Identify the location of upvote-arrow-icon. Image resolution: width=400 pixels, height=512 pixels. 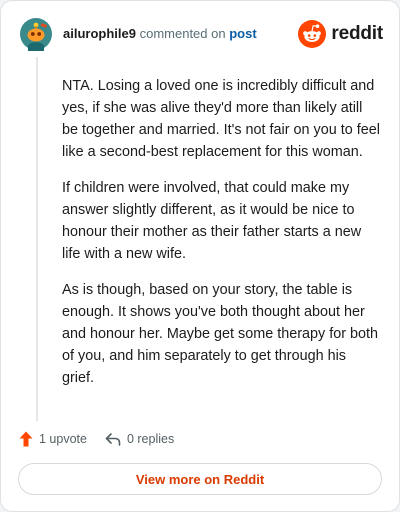
(26, 439).